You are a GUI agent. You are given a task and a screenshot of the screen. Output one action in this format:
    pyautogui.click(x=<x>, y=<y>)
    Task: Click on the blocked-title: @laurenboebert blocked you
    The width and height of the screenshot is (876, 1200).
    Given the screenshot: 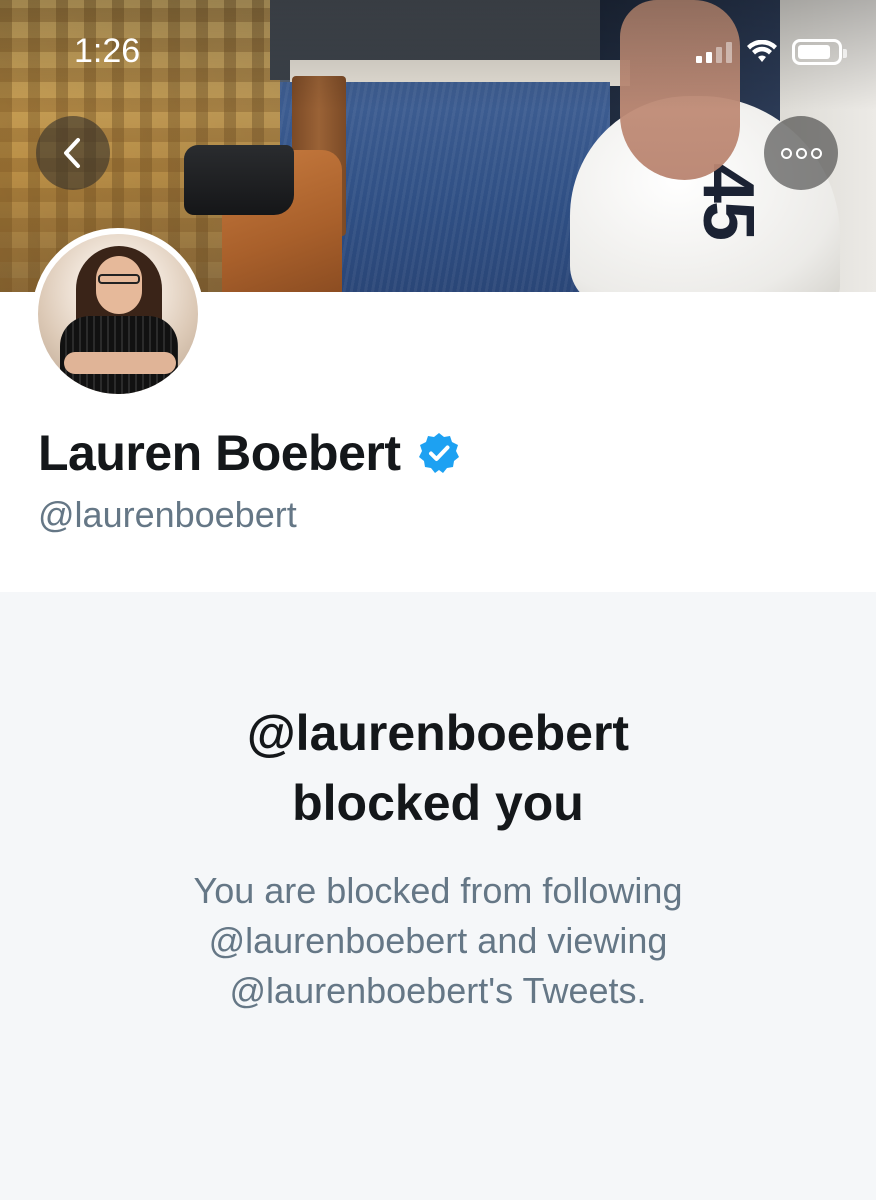 What is the action you would take?
    pyautogui.click(x=438, y=768)
    